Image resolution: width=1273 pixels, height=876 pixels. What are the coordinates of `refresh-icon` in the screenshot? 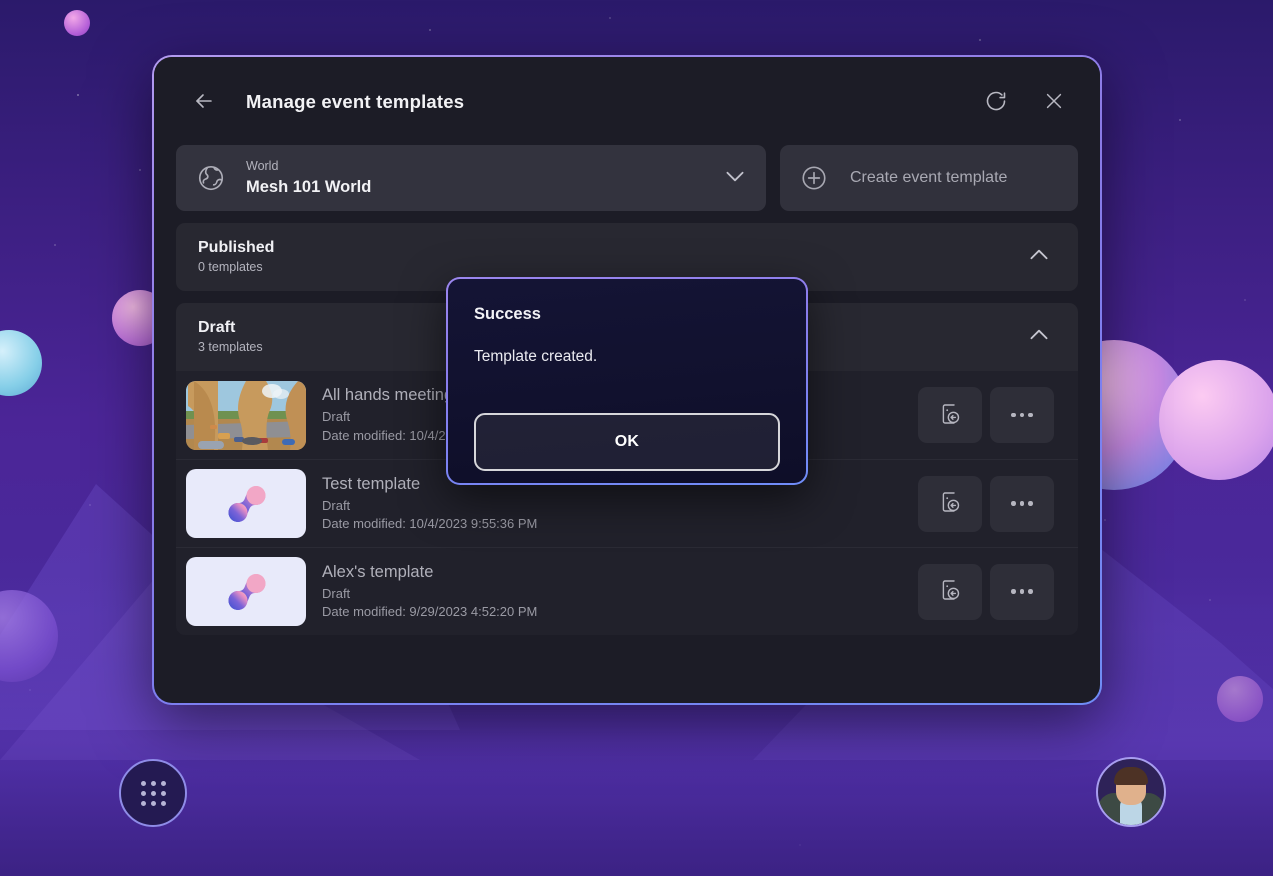 It's located at (996, 102).